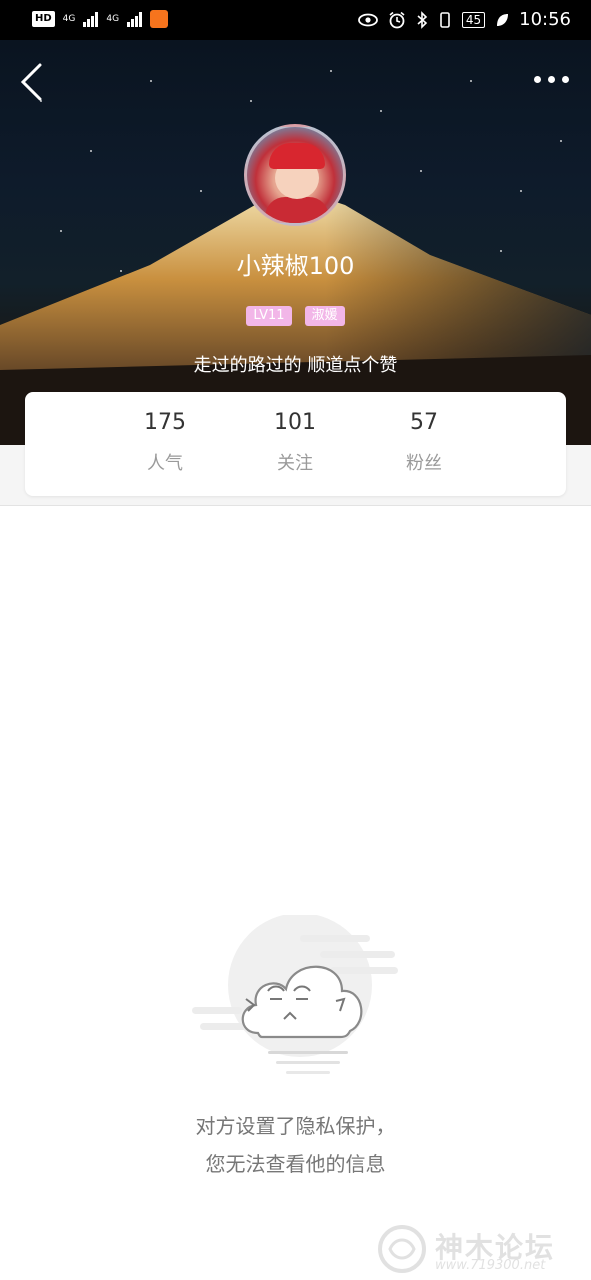  Describe the element at coordinates (295, 1126) in the screenshot. I see `privacy-message-line-1: 对方设置了隐私保护，` at that location.